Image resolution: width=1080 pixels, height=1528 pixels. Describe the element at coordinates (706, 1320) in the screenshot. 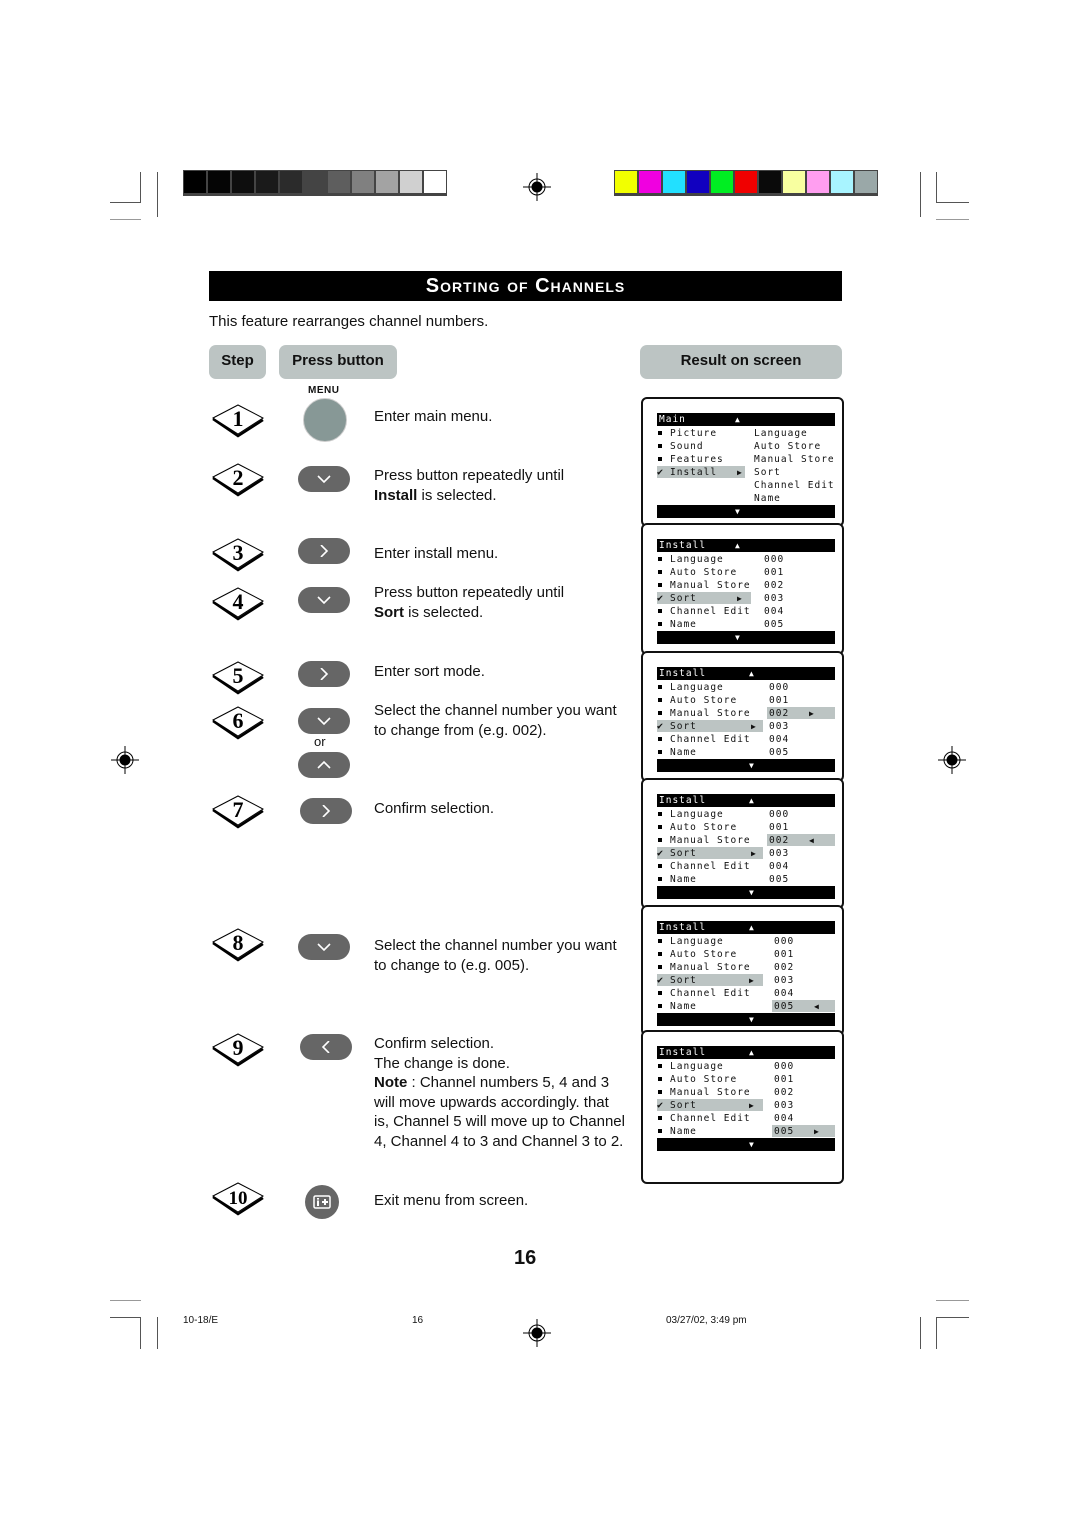

I see `footer-timestamp: 03/27/02, 3:49 pm` at that location.